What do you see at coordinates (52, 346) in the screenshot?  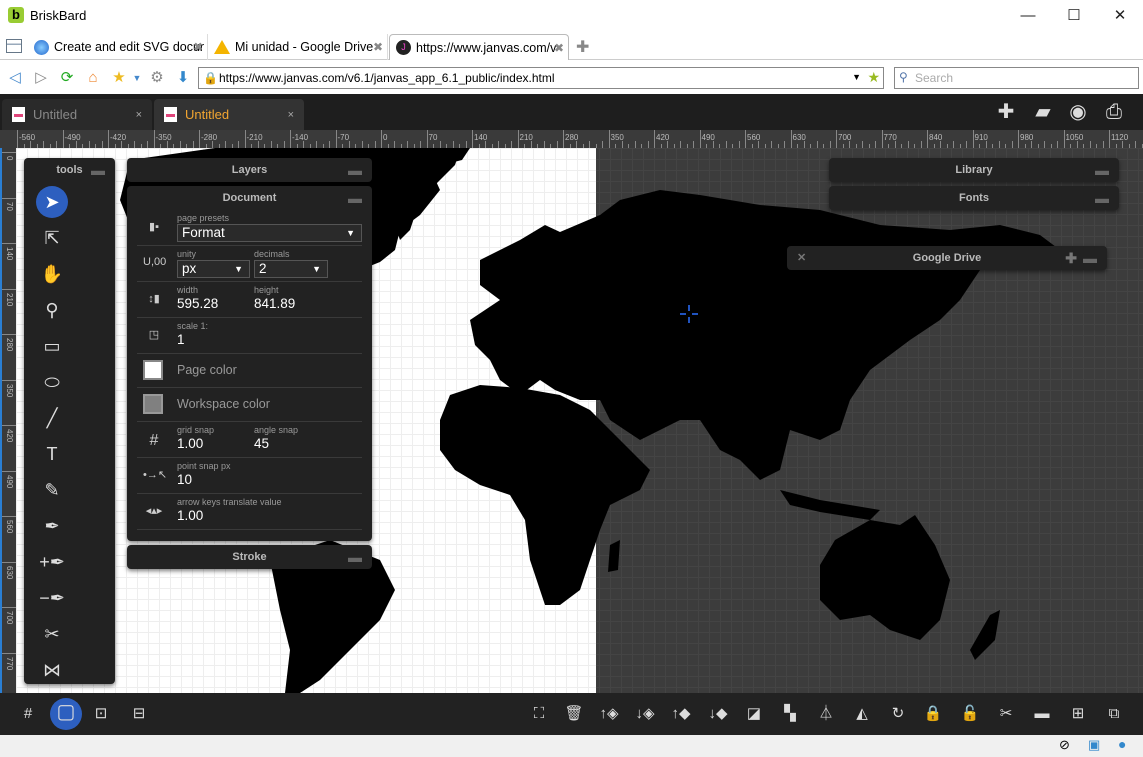 I see `rectangle-tool-icon: ▭` at bounding box center [52, 346].